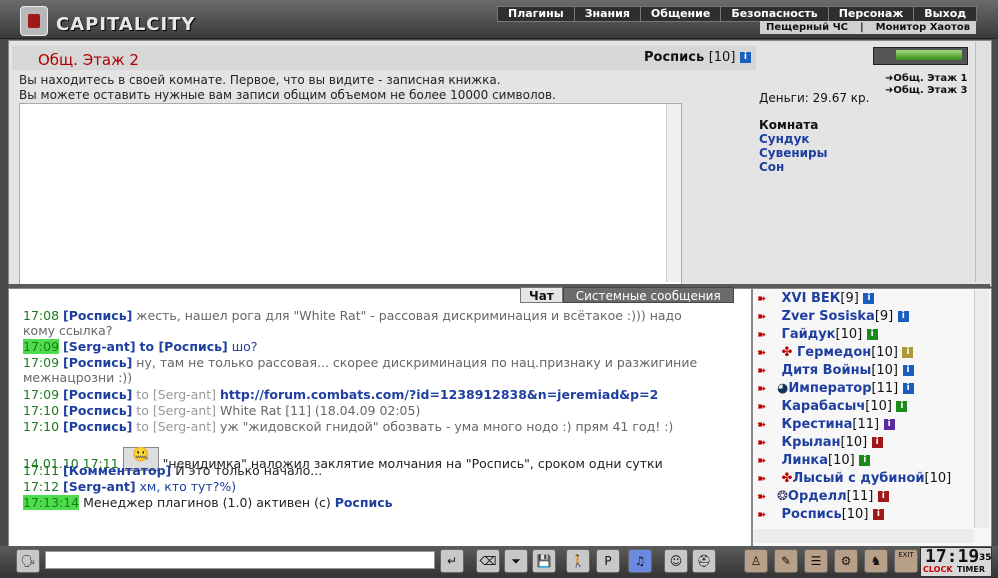 The height and width of the screenshot is (578, 998). What do you see at coordinates (126, 24) in the screenshot?
I see `logo-text: CAPITALCITY` at bounding box center [126, 24].